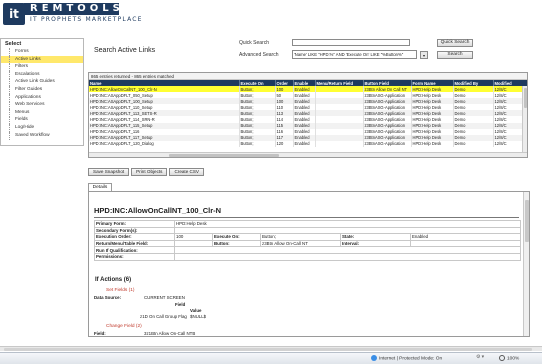 This screenshot has height=364, width=542. What do you see at coordinates (134, 256) in the screenshot?
I see `prop-key: Permissions:` at bounding box center [134, 256].